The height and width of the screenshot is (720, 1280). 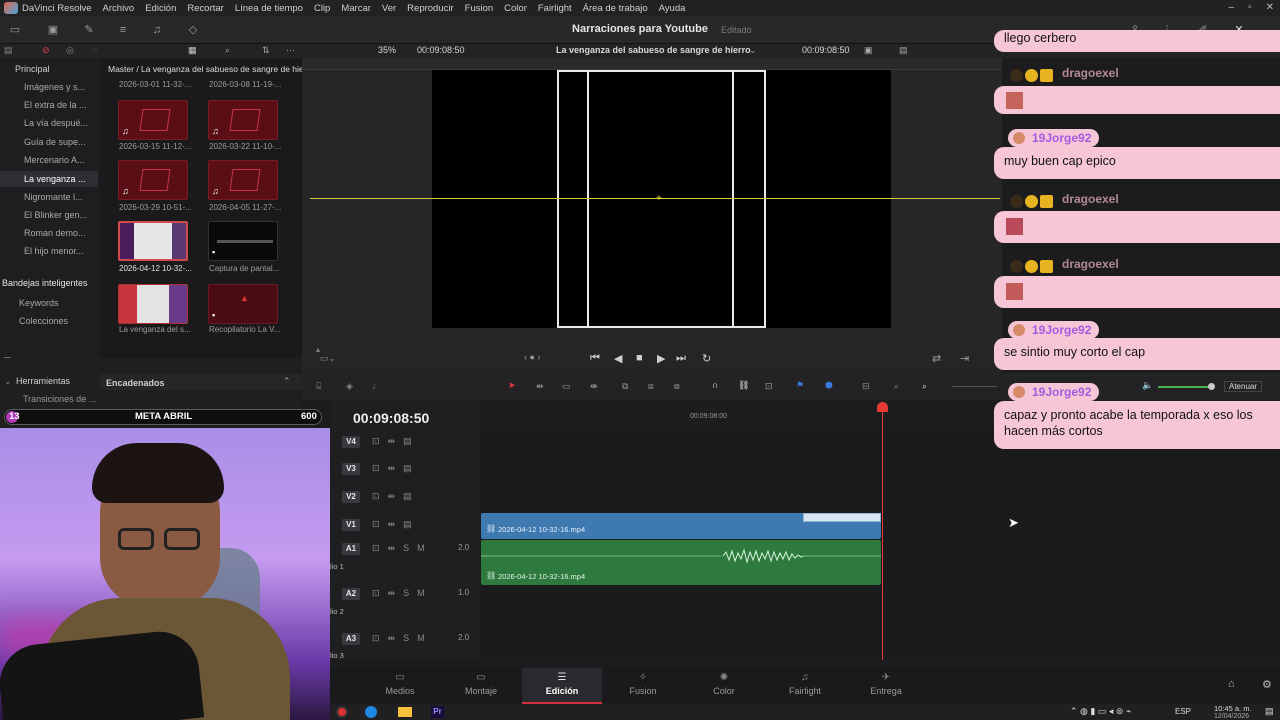 I want to click on zoom-level: 35%, so click(x=387, y=50).